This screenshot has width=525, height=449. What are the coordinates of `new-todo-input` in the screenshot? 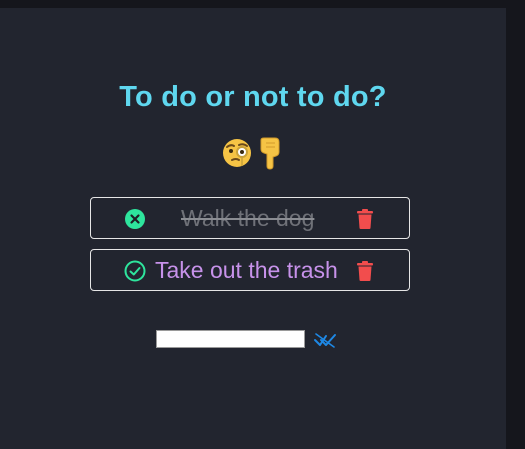 It's located at (230, 339).